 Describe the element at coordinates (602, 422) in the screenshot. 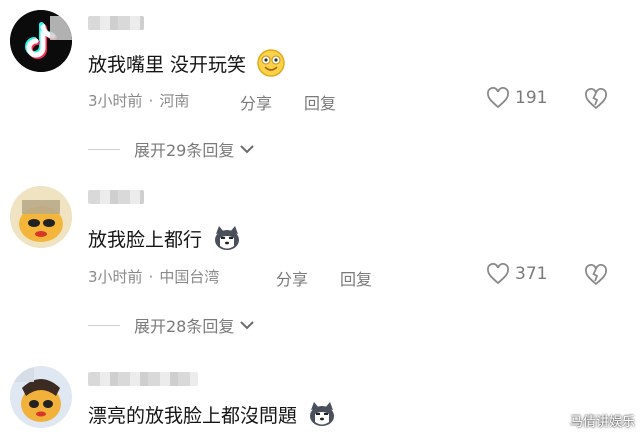

I see `watermark: 马倩讲娱乐` at that location.